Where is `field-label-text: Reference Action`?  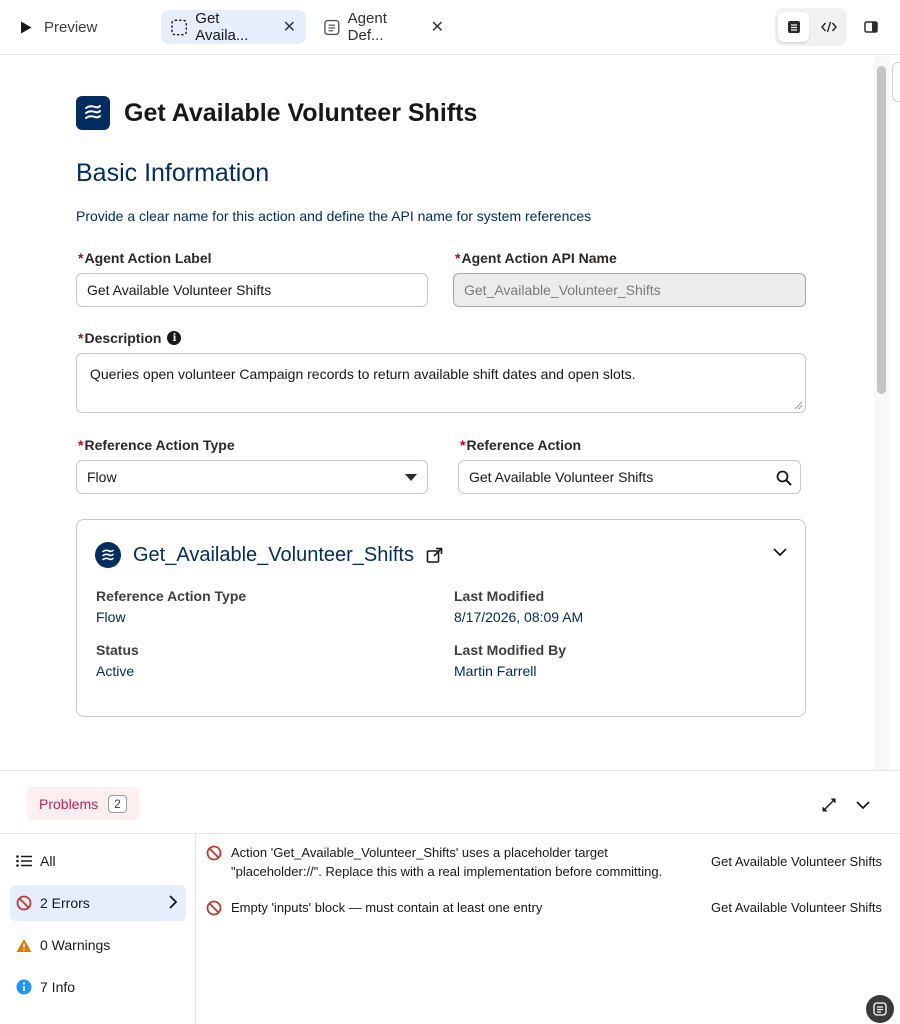
field-label-text: Reference Action is located at coordinates (524, 445).